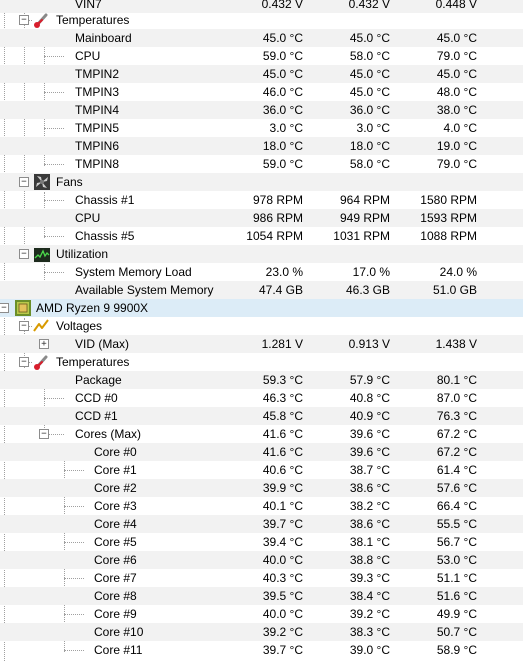 The width and height of the screenshot is (523, 661). Describe the element at coordinates (69, 182) in the screenshot. I see `group-label: Fans` at that location.